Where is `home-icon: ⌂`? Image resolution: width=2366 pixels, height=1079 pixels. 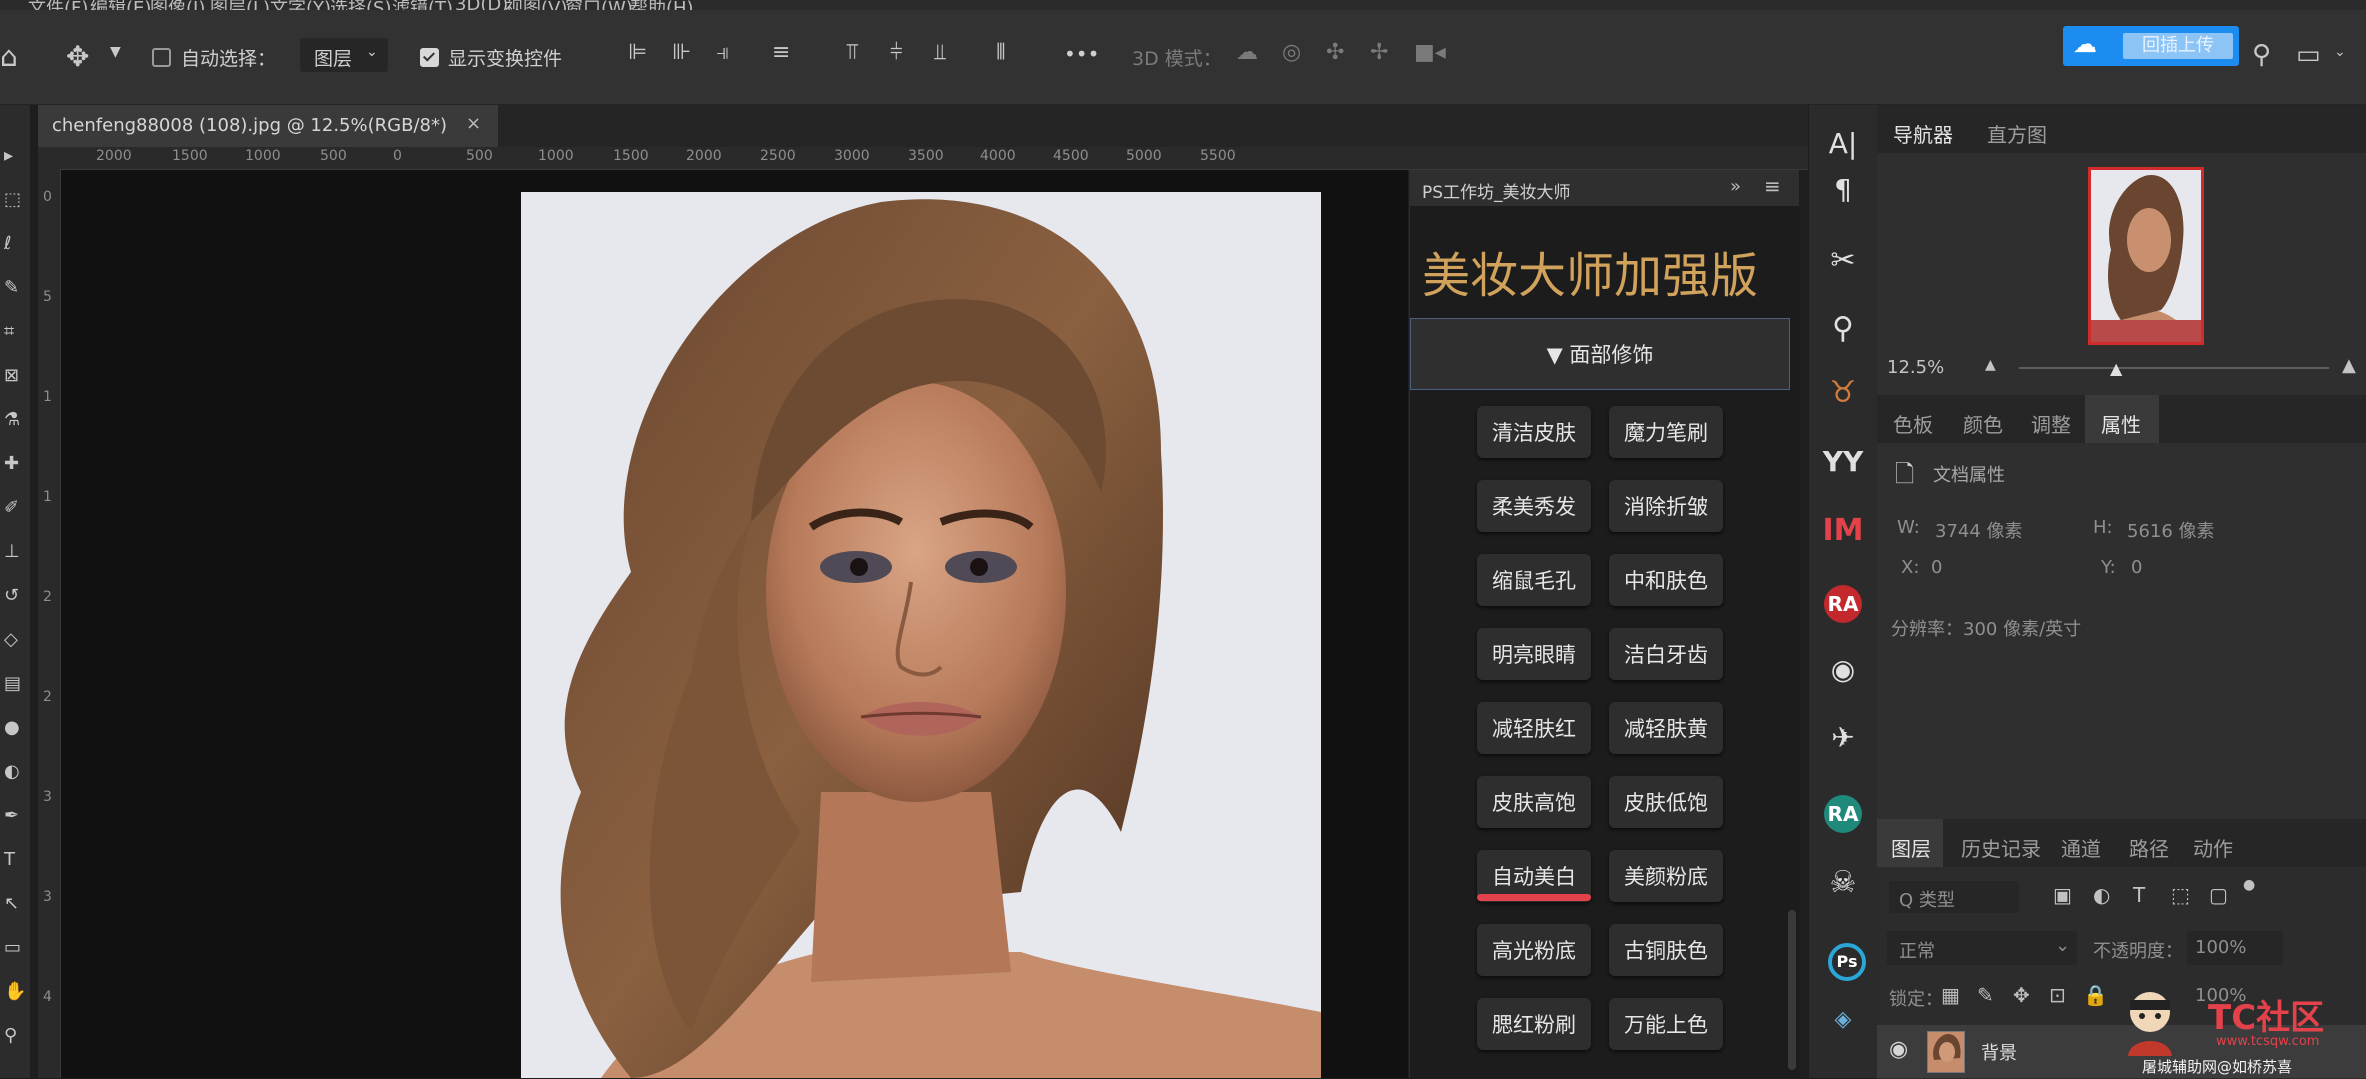 home-icon: ⌂ is located at coordinates (9, 56).